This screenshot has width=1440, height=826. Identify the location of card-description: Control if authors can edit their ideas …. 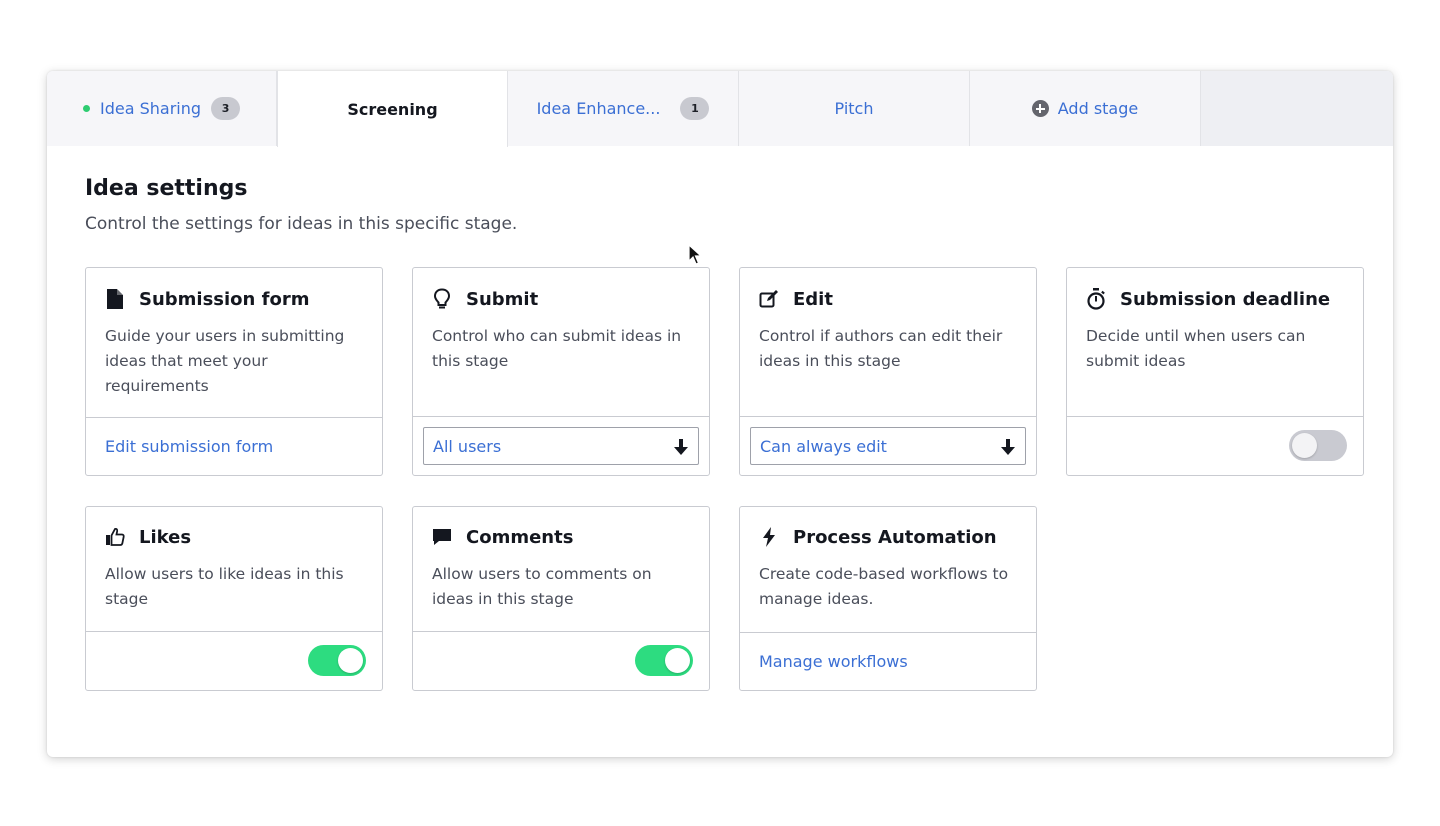
(881, 348).